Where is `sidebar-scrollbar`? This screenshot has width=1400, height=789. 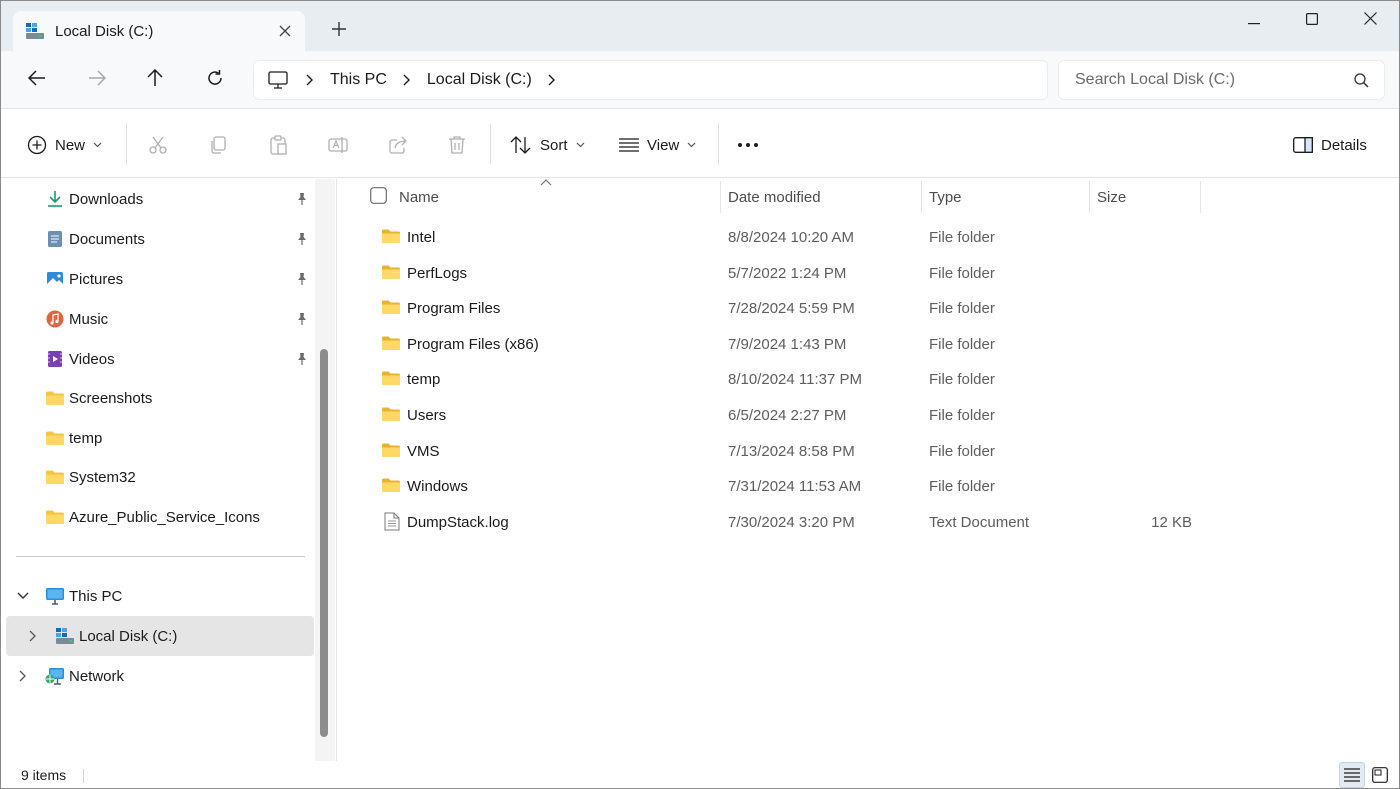 sidebar-scrollbar is located at coordinates (325, 470).